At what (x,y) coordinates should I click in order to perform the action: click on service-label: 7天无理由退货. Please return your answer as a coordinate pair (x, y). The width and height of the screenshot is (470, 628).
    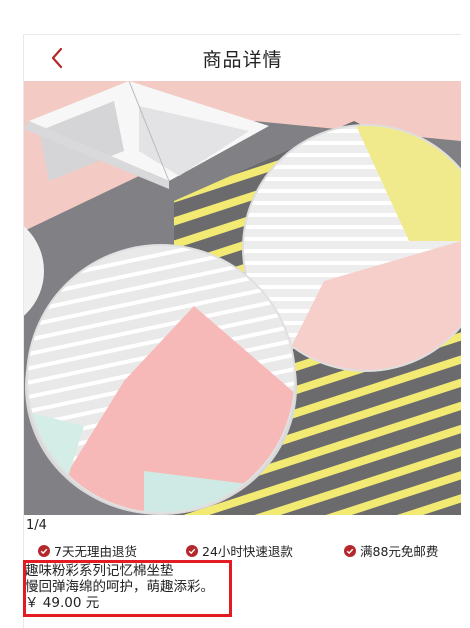
    Looking at the image, I should click on (95, 551).